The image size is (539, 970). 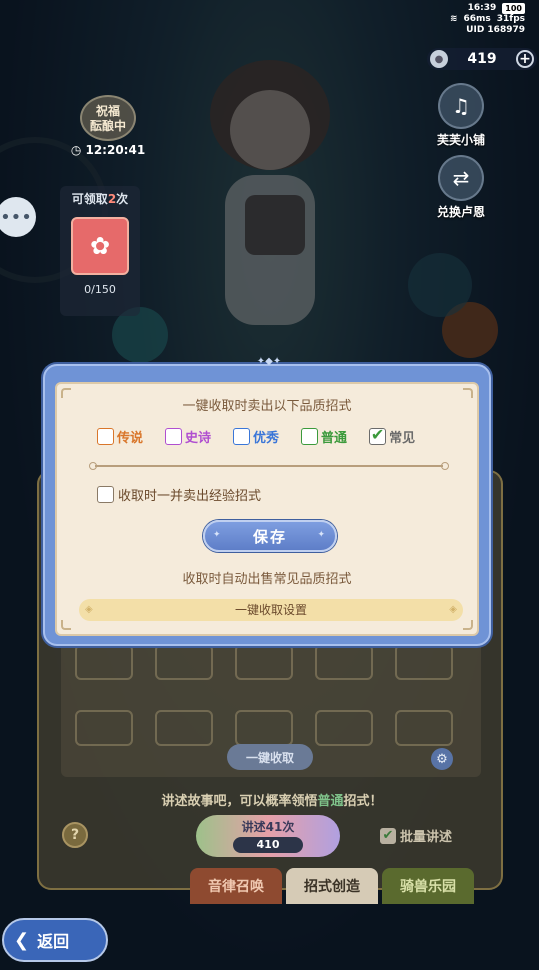 What do you see at coordinates (388, 835) in the screenshot?
I see `checkbox-checked-icon: ✔` at bounding box center [388, 835].